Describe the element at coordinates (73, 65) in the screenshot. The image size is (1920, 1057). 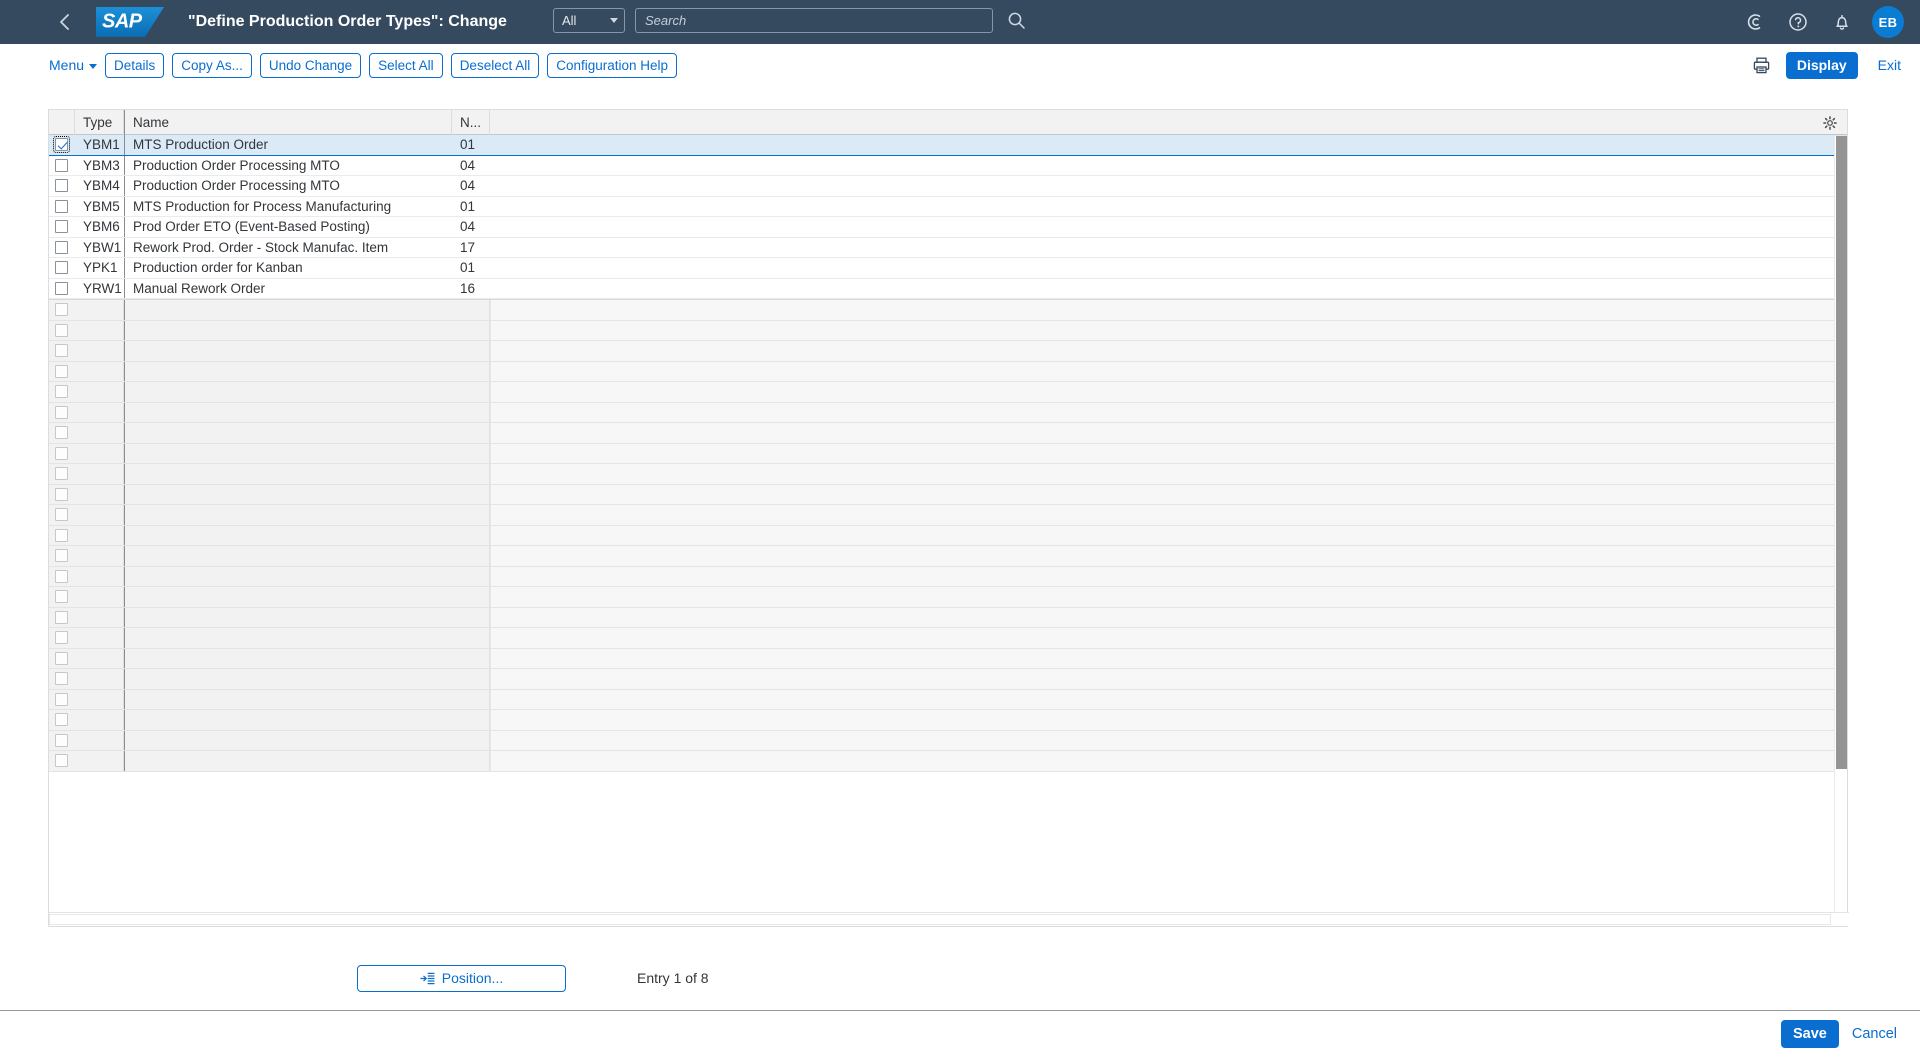
I see `menu-dropdown-button: Menu` at that location.